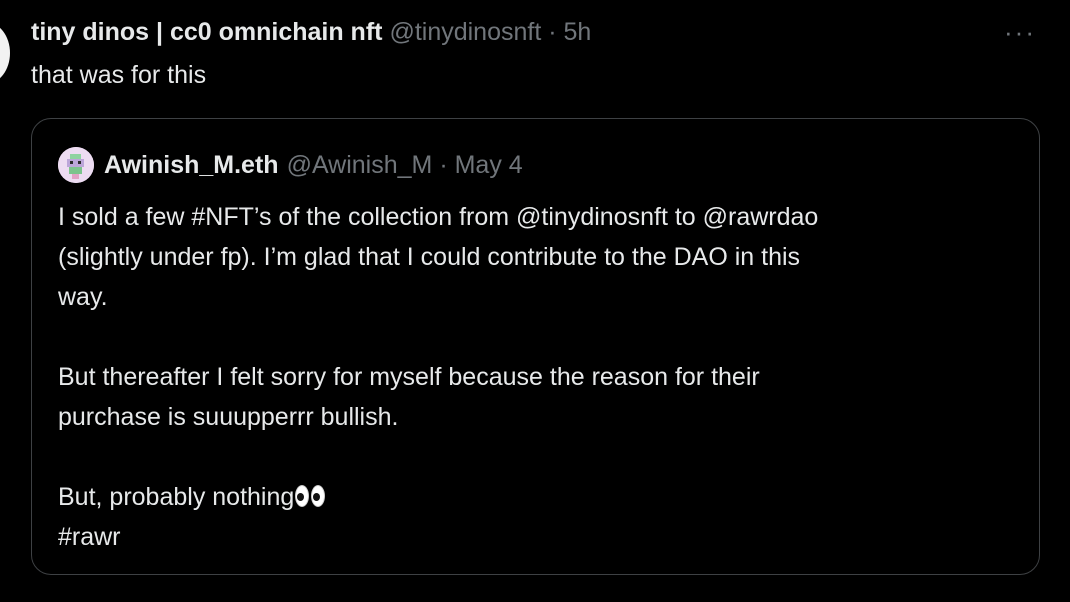 The image size is (1070, 602). Describe the element at coordinates (533, 537) in the screenshot. I see `hashtag-rawr: #rawr` at that location.